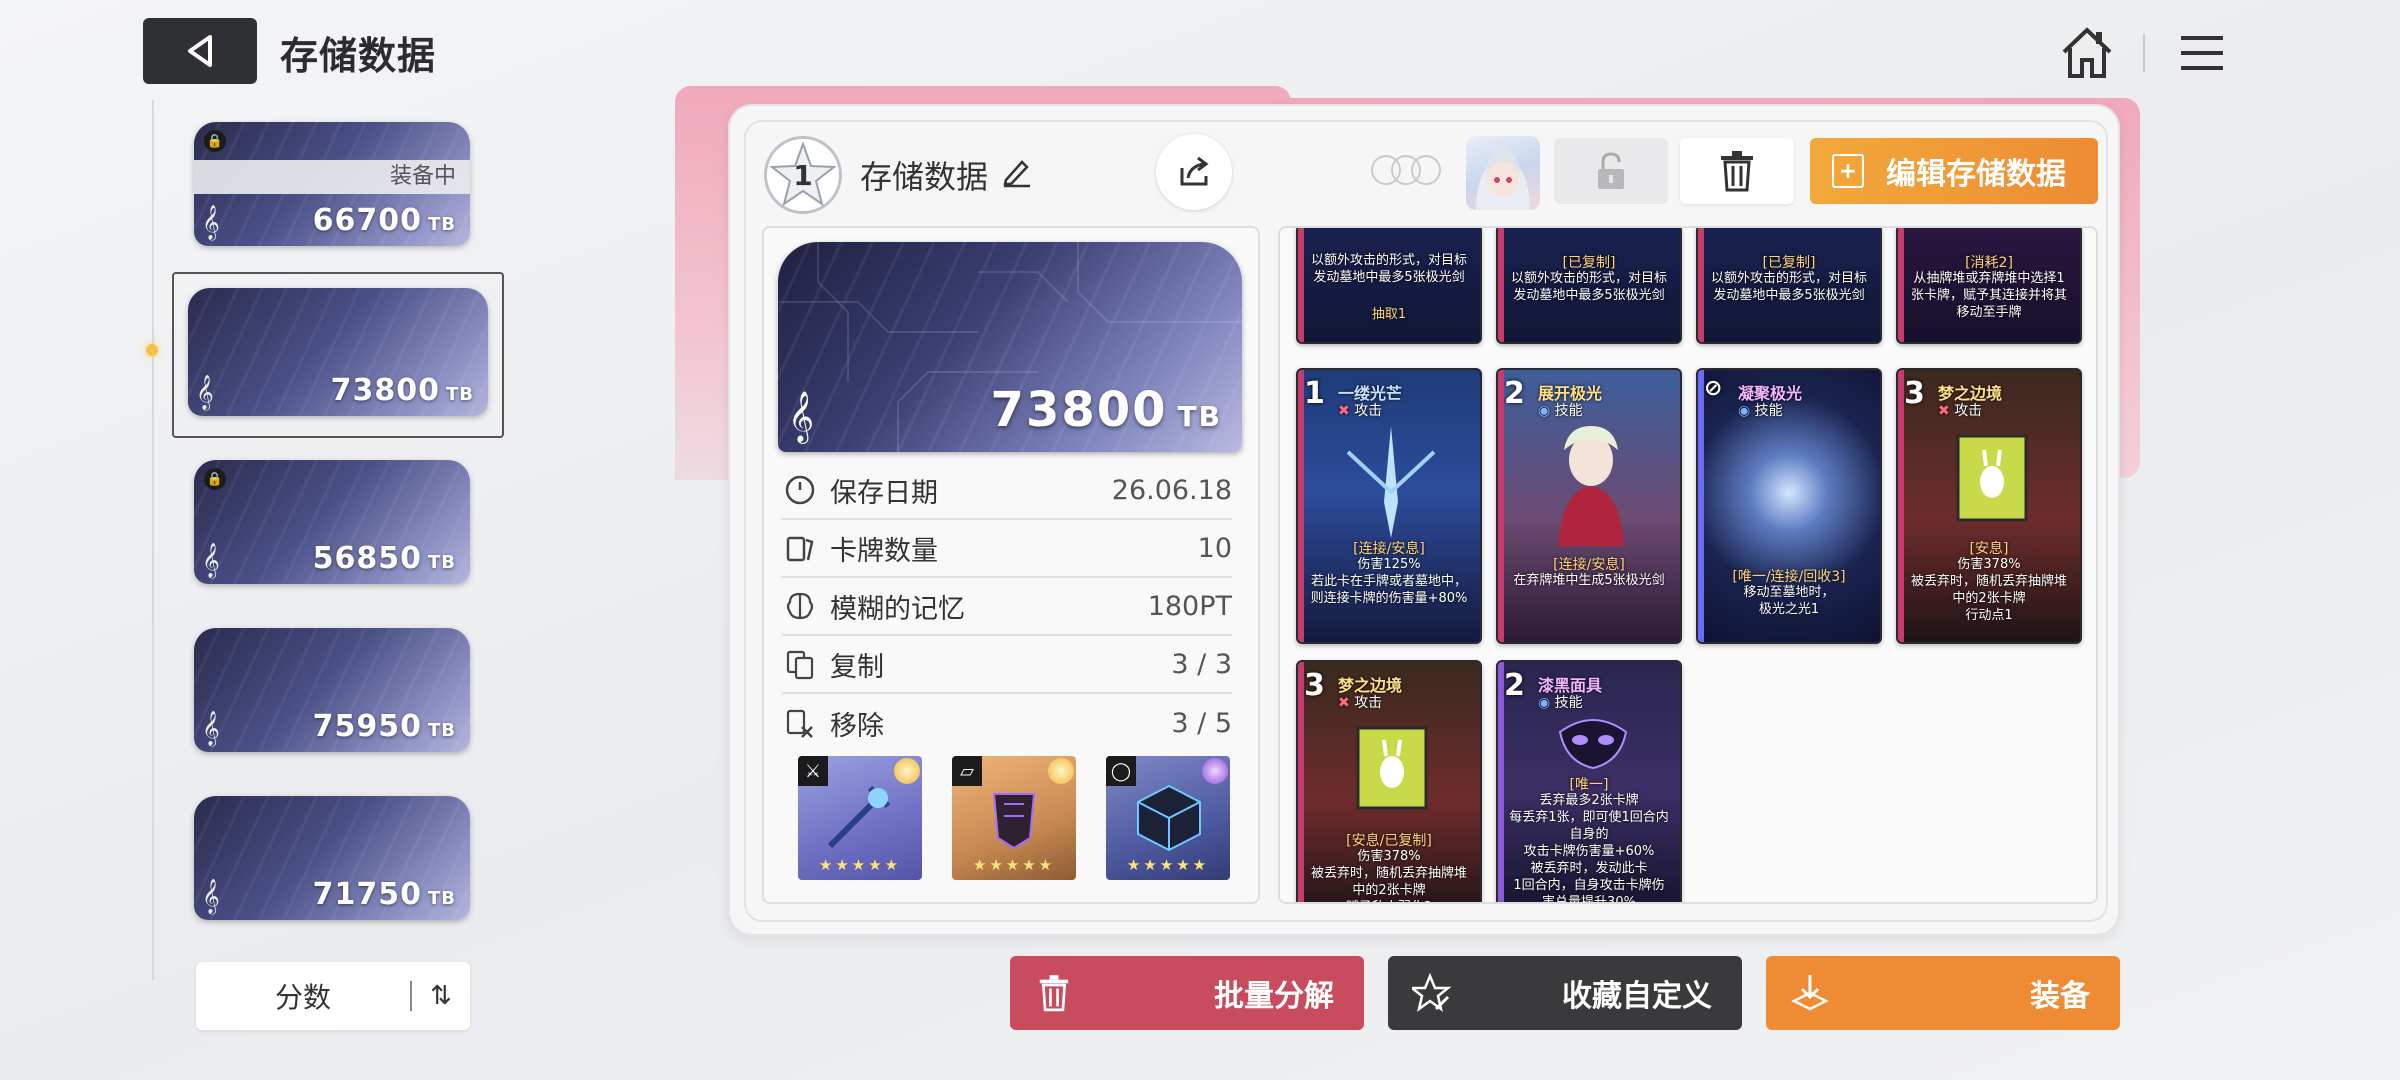 The image size is (2400, 1080). I want to click on back-arrow-icon, so click(200, 51).